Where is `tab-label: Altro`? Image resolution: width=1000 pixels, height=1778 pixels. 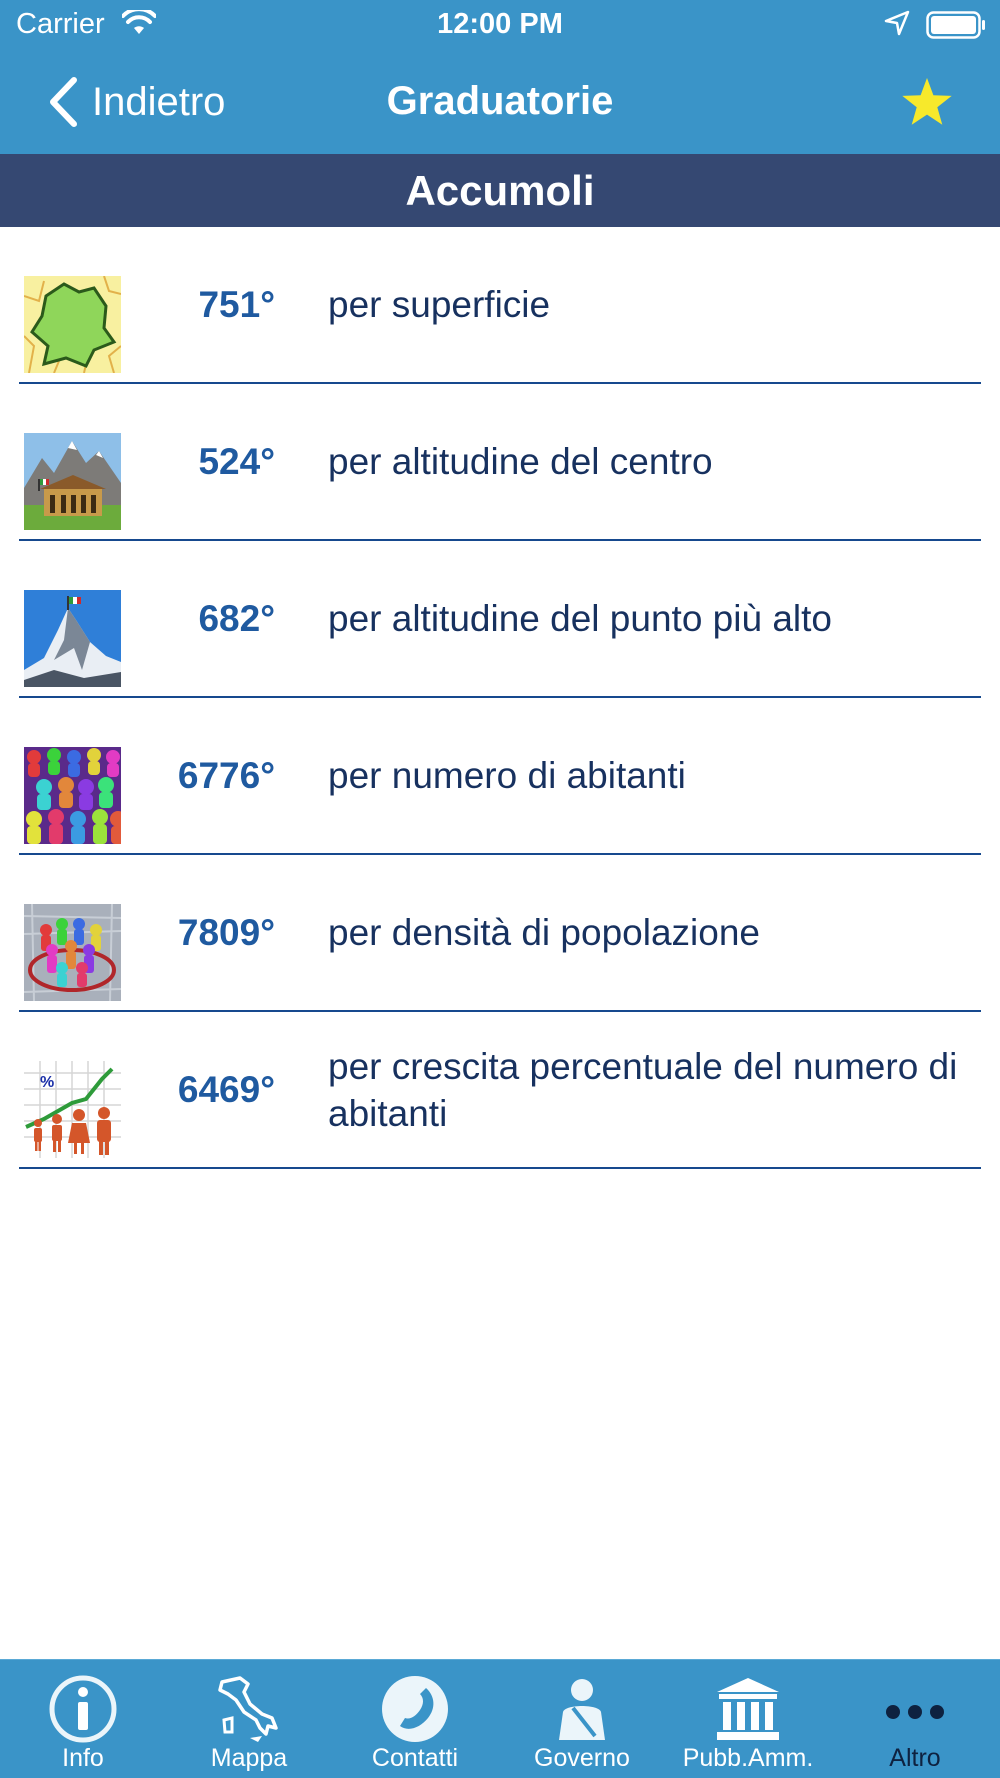
tab-label: Altro is located at coordinates (915, 1758).